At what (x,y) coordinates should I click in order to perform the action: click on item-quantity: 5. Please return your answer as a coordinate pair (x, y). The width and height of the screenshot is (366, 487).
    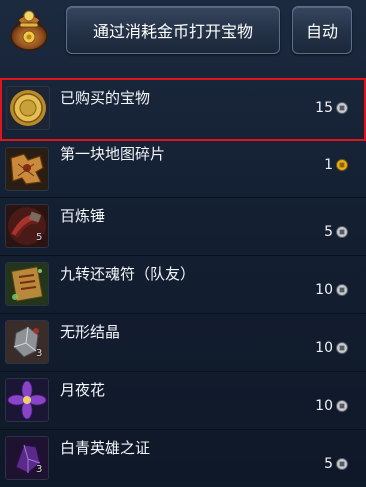
    Looking at the image, I should click on (39, 237).